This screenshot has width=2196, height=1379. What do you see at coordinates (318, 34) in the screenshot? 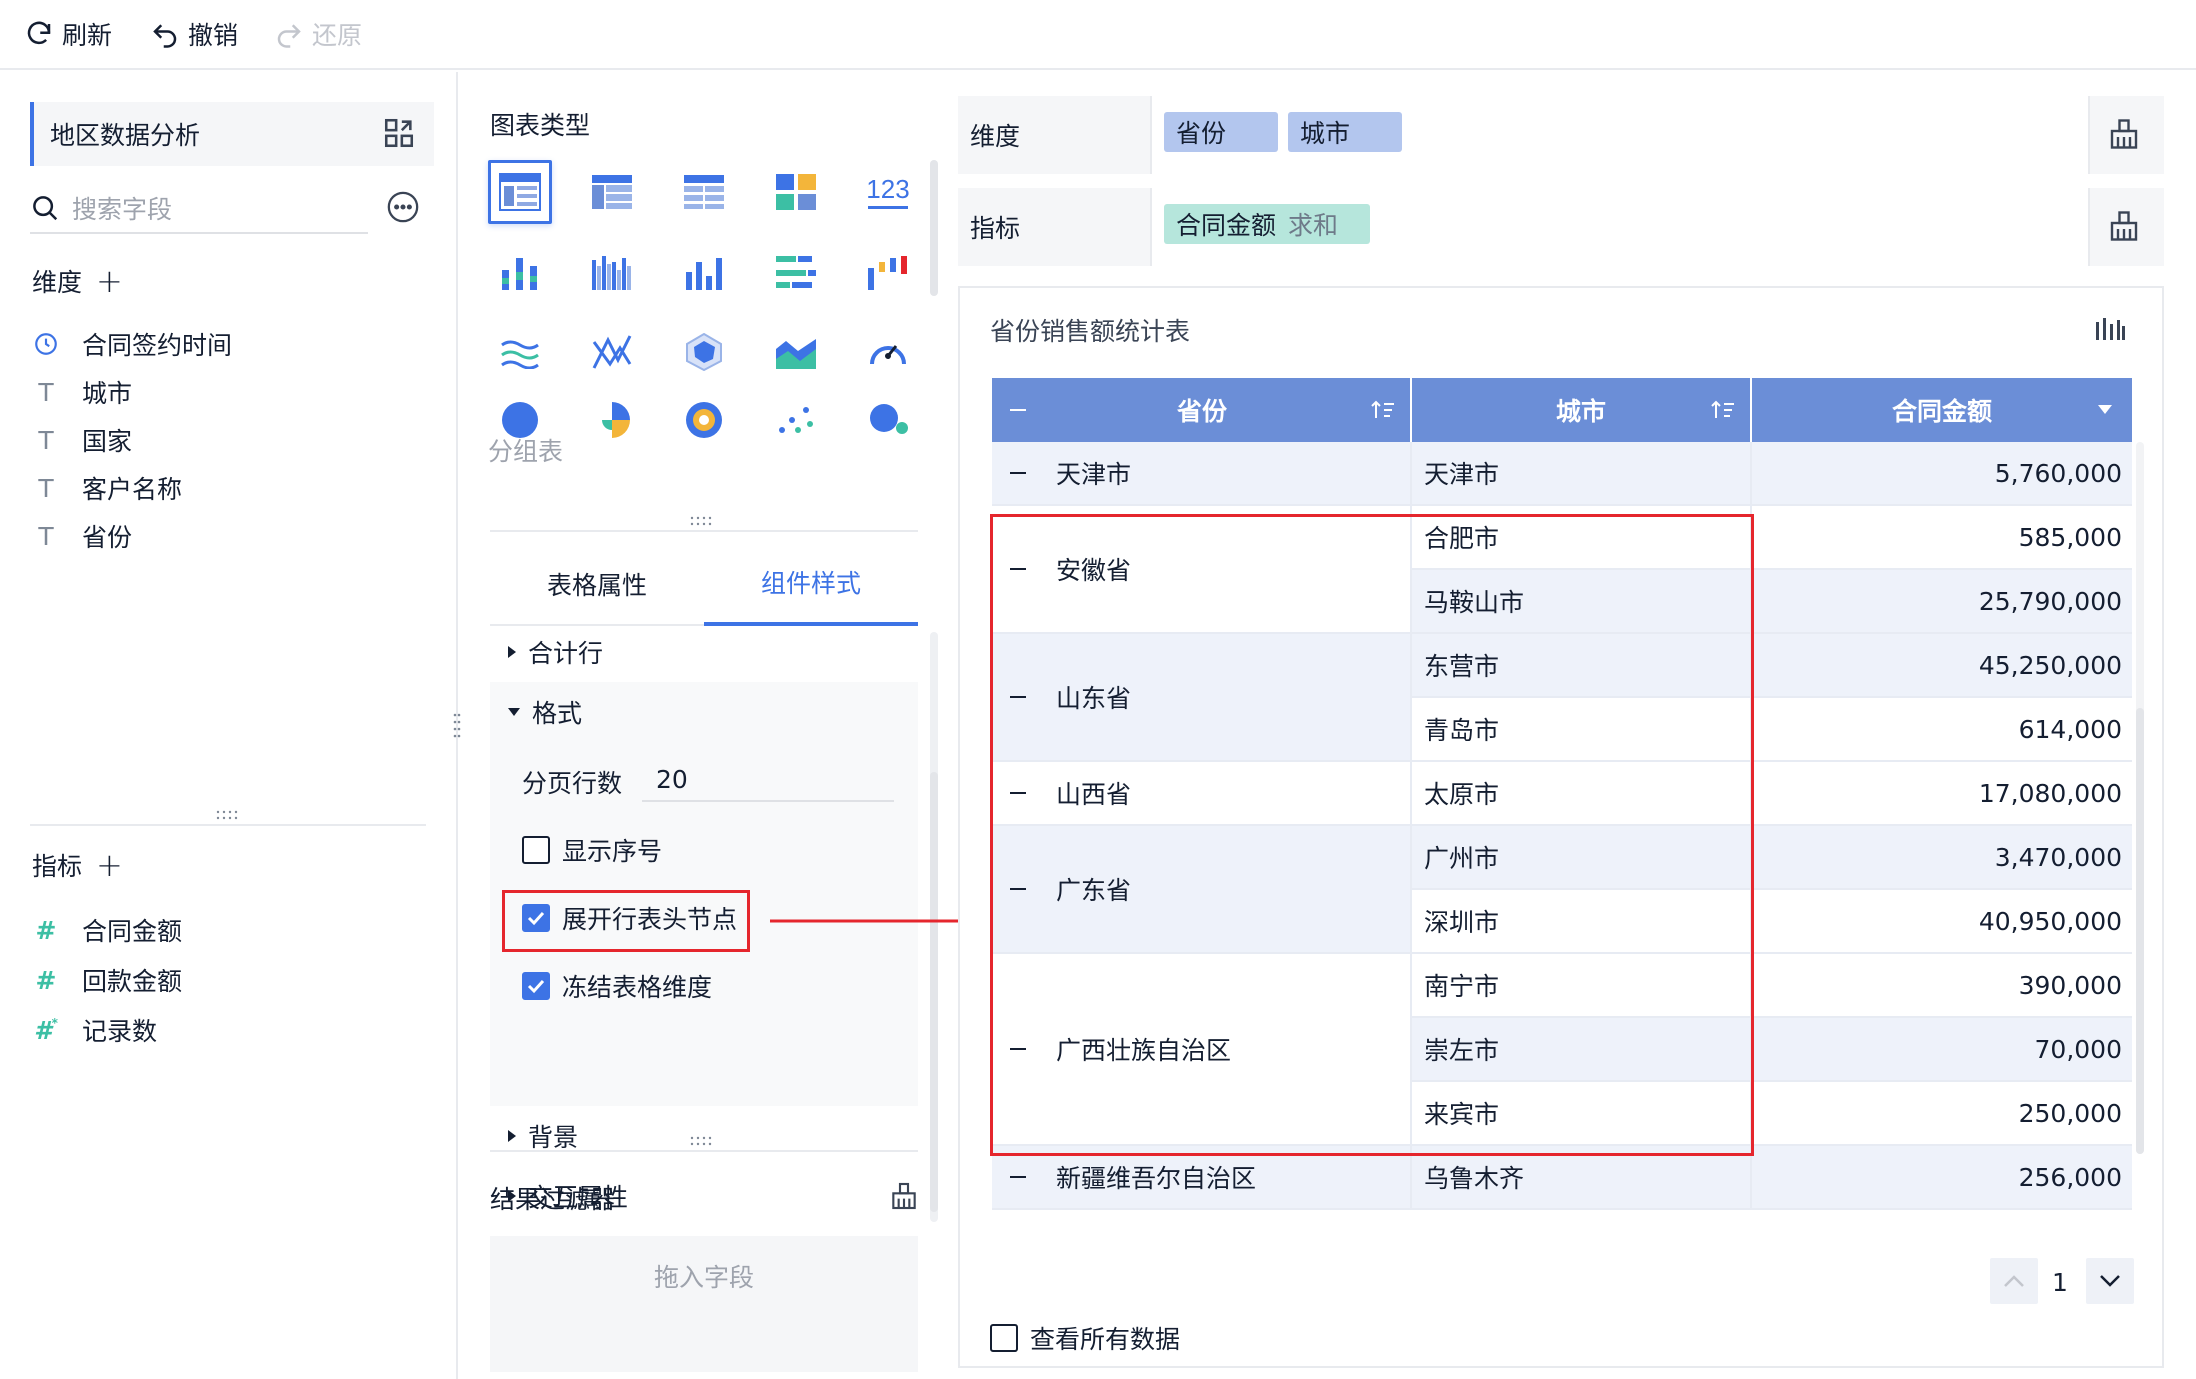
I see `redo-button: 还原` at bounding box center [318, 34].